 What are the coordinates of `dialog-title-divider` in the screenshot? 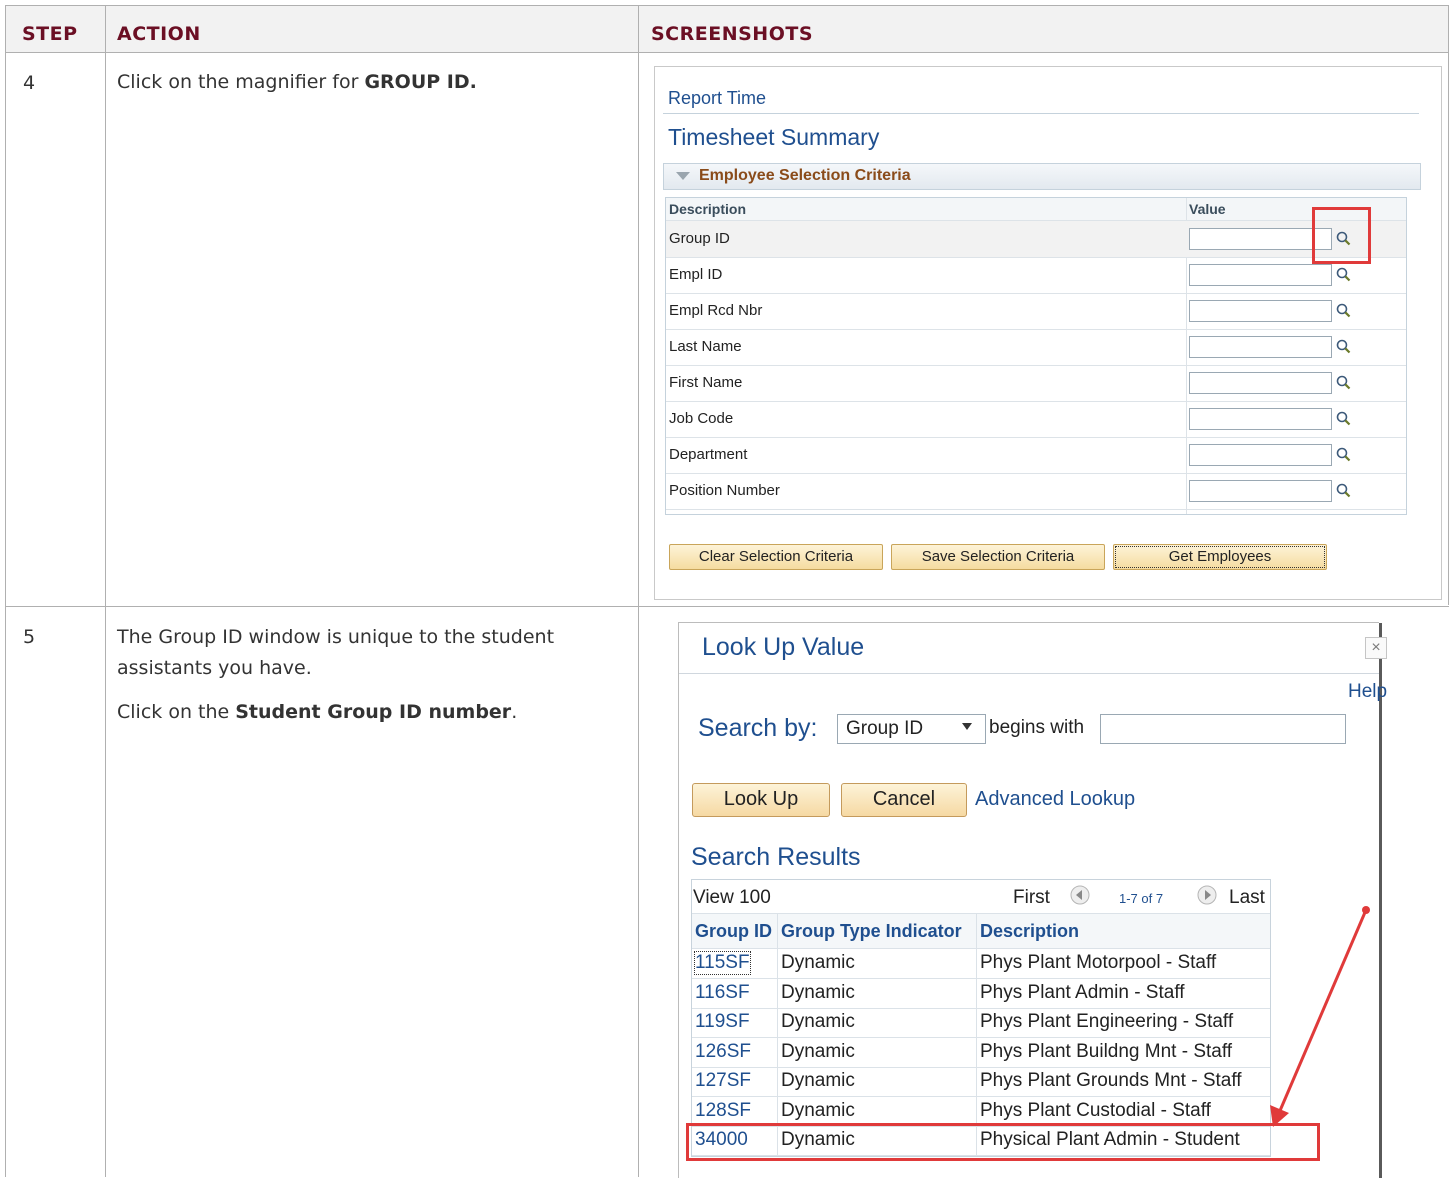 It's located at (1029, 673).